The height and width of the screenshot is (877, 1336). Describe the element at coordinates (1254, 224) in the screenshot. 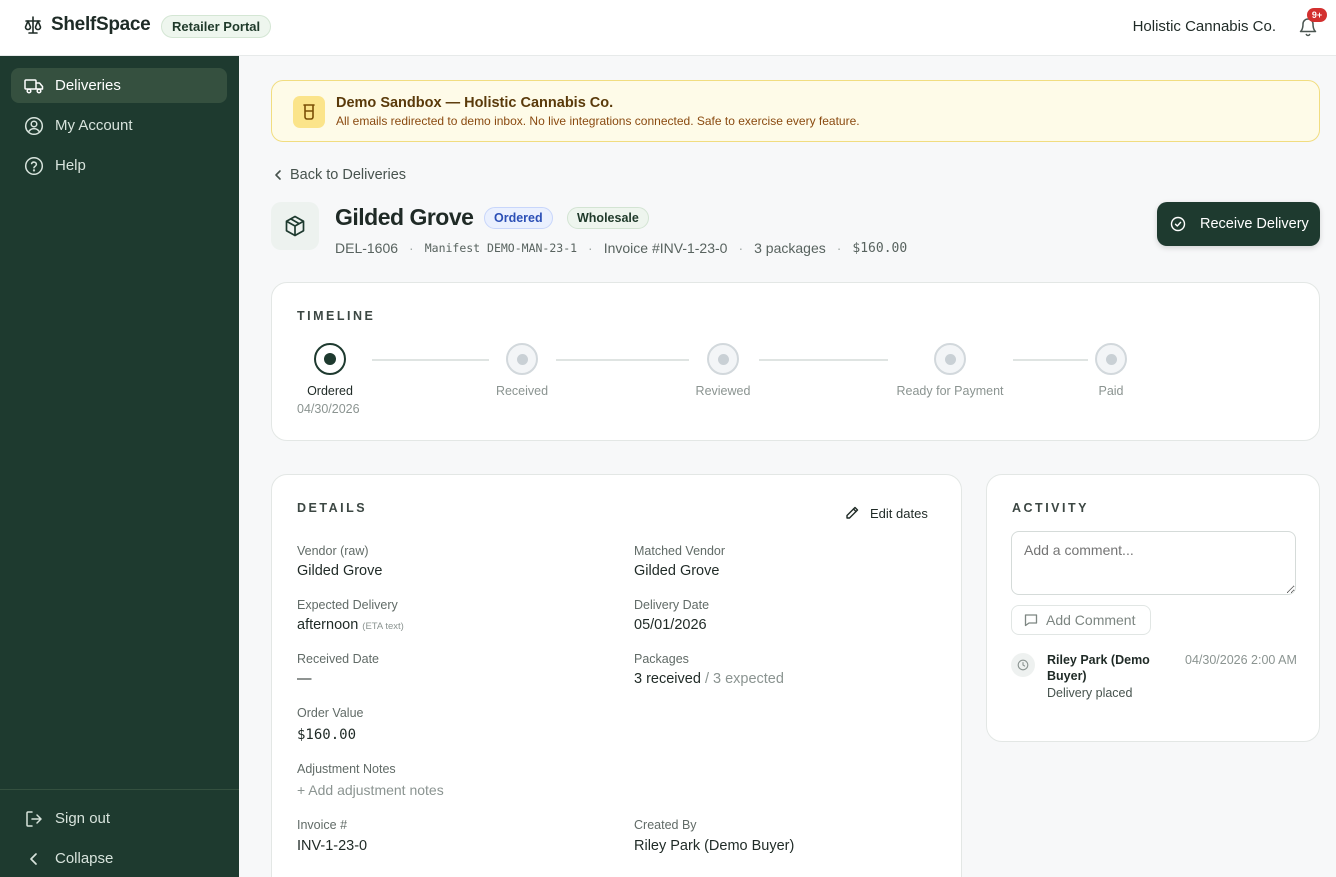

I see `receive-delivery-label: Receive Delivery` at that location.